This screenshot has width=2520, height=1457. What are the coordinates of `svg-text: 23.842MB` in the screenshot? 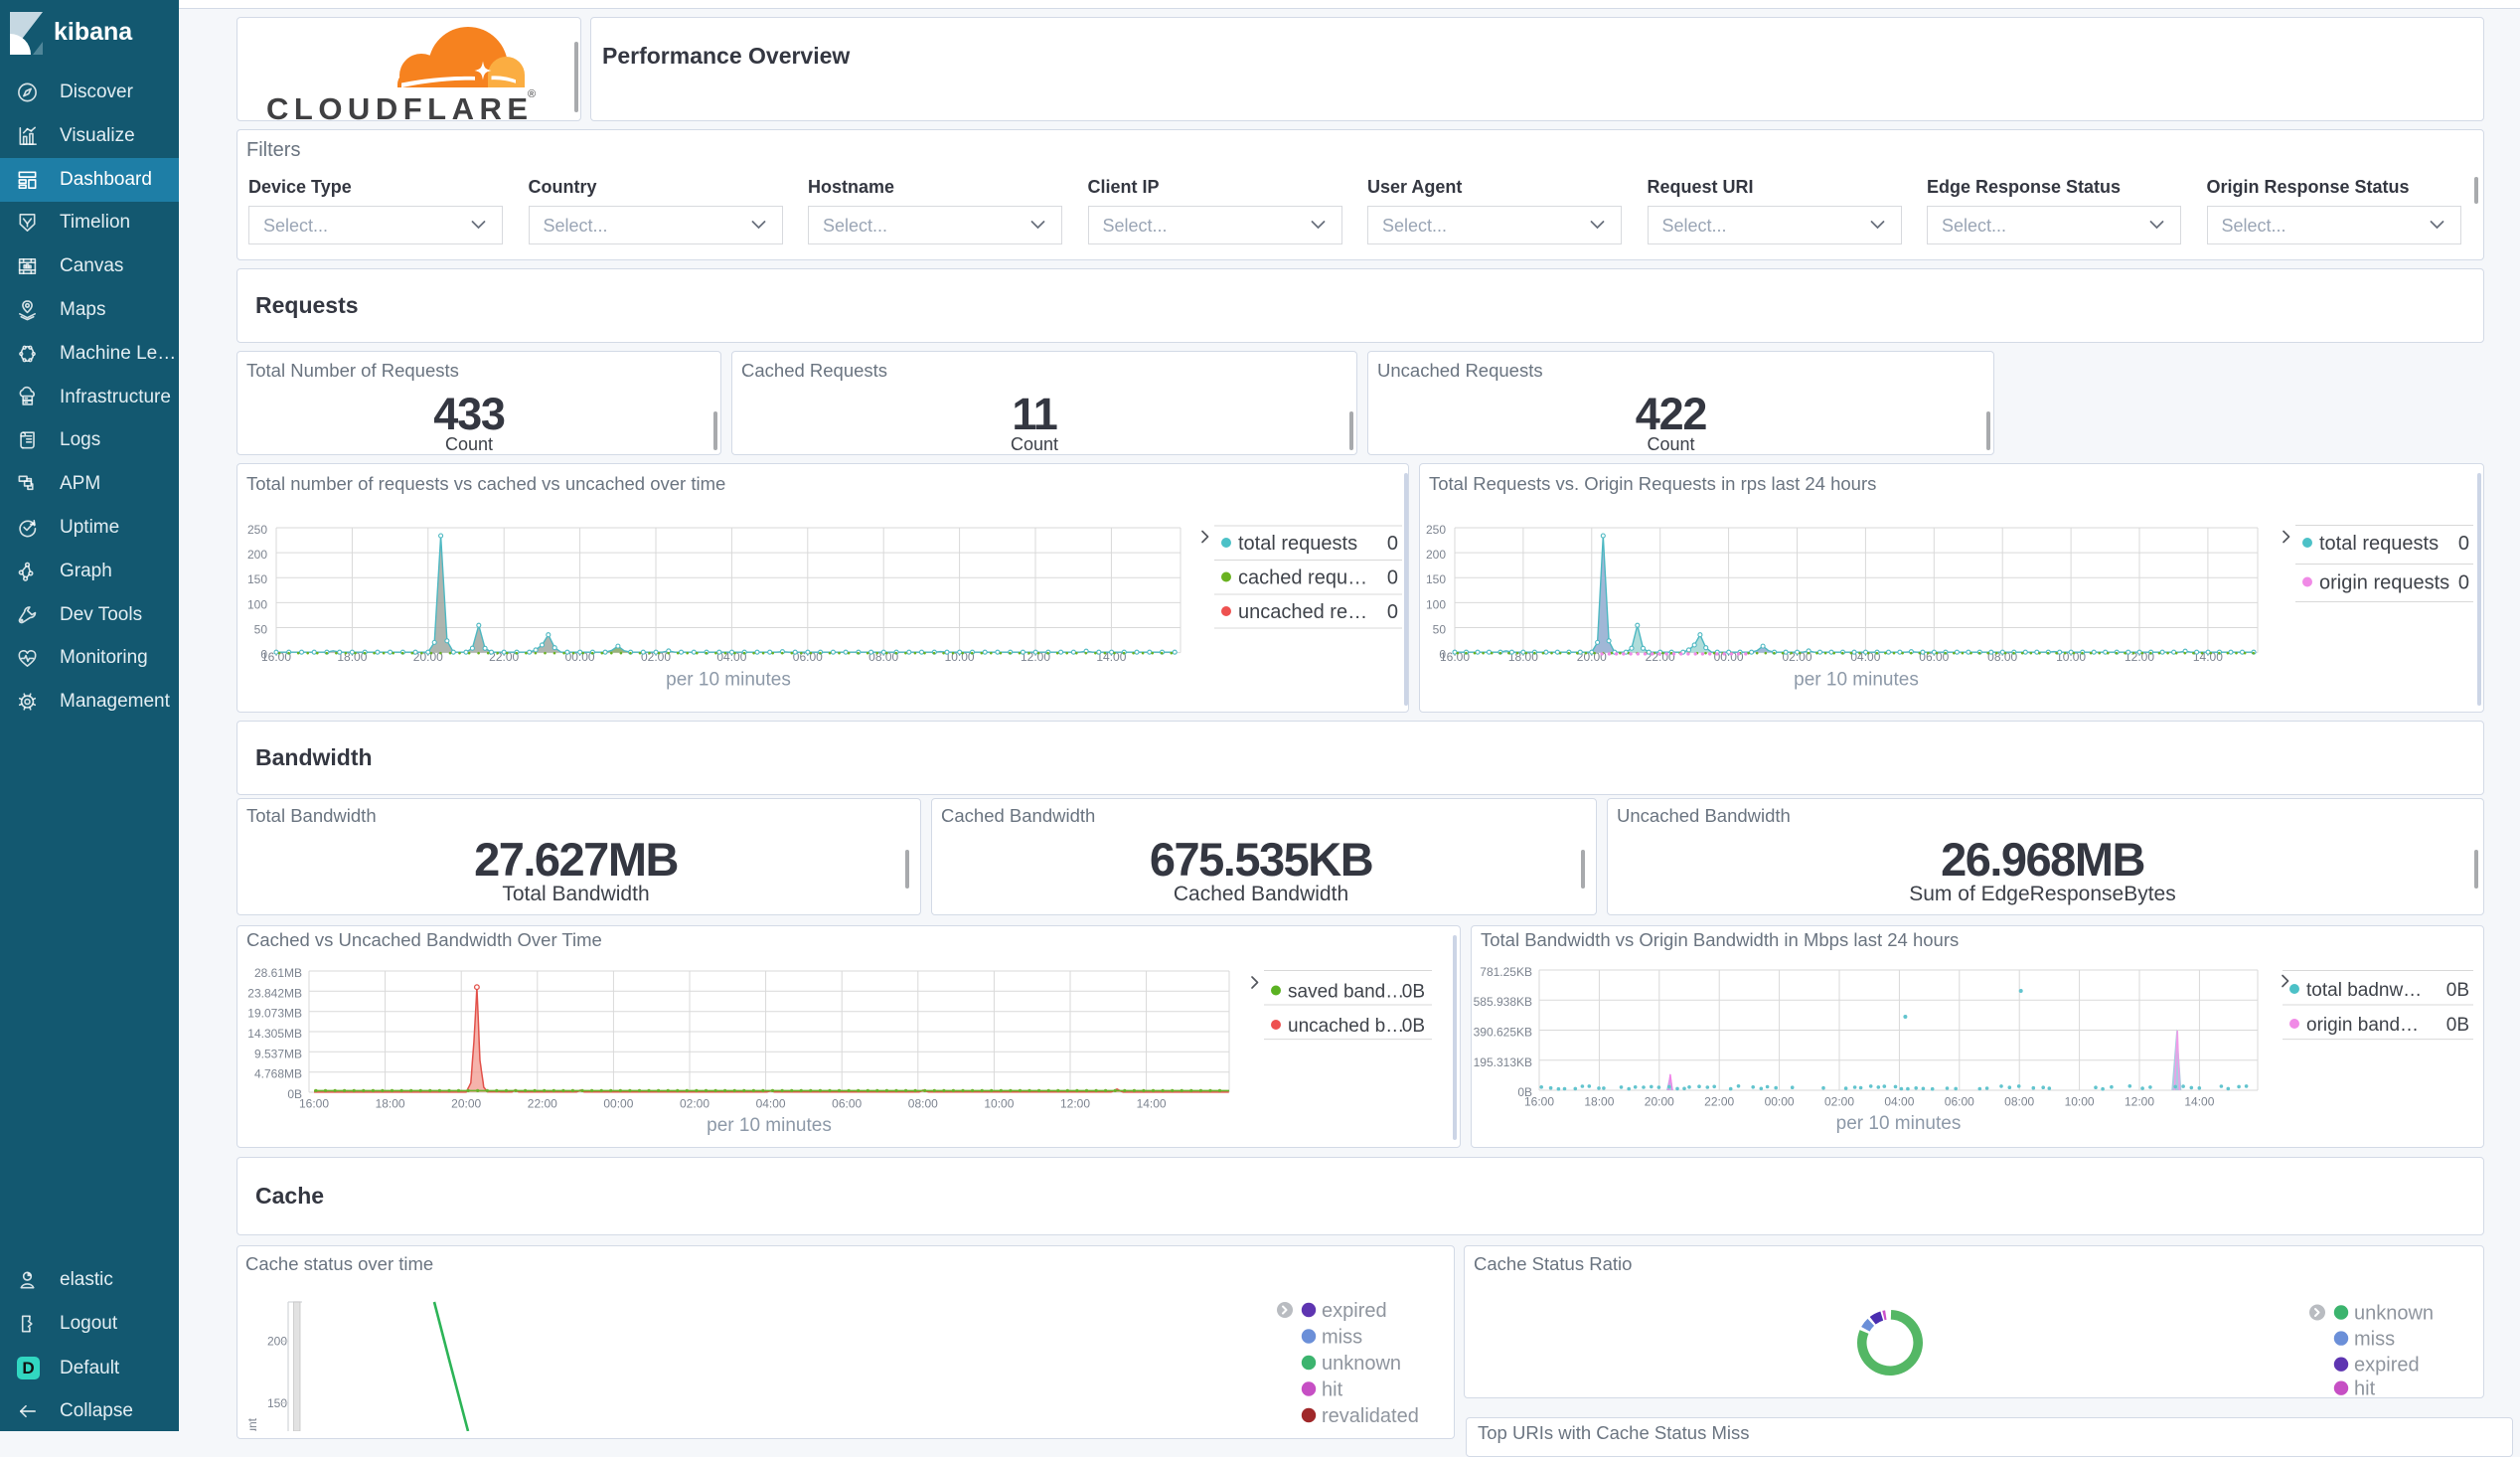 It's located at (274, 993).